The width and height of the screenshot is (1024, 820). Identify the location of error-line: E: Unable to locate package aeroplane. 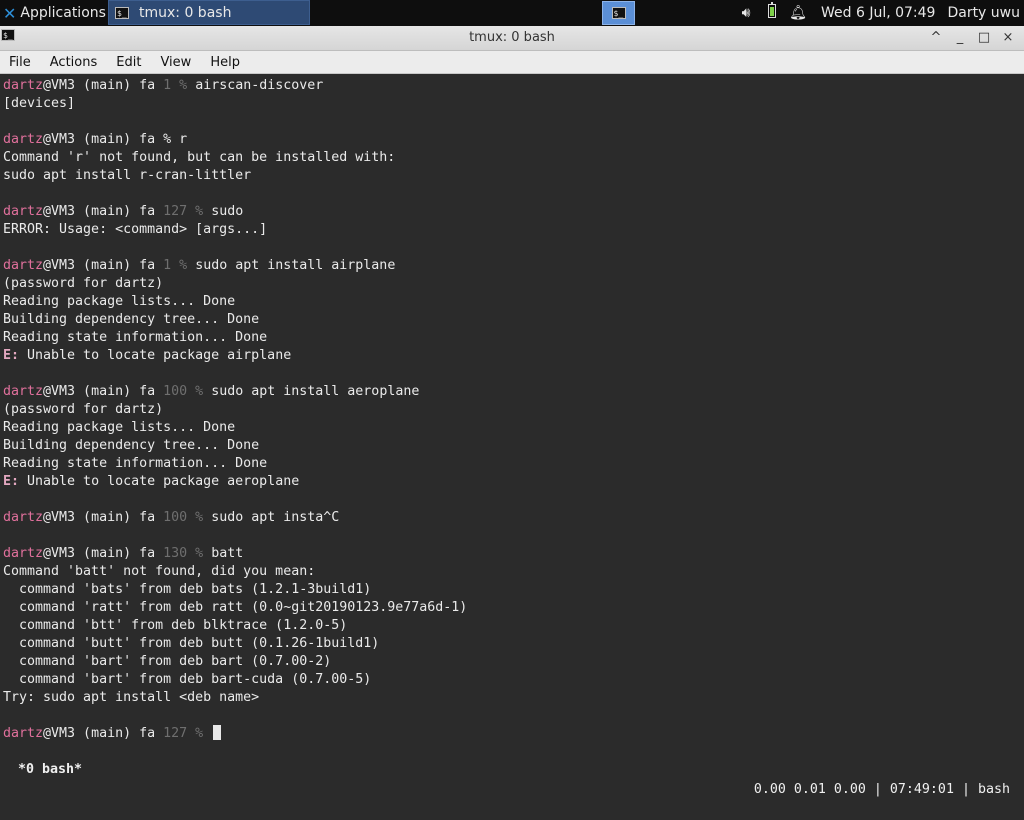
(235, 482).